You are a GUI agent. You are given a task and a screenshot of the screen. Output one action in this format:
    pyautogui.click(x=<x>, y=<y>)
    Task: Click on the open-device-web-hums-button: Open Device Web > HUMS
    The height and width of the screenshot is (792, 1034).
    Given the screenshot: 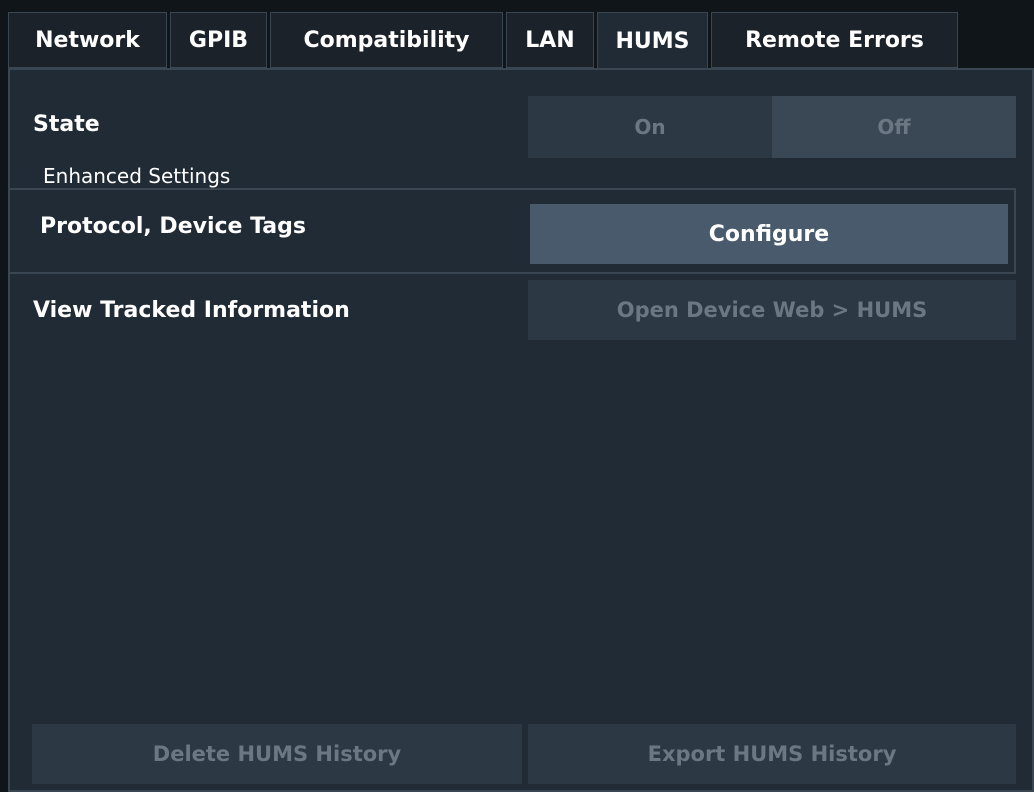 What is the action you would take?
    pyautogui.click(x=772, y=310)
    